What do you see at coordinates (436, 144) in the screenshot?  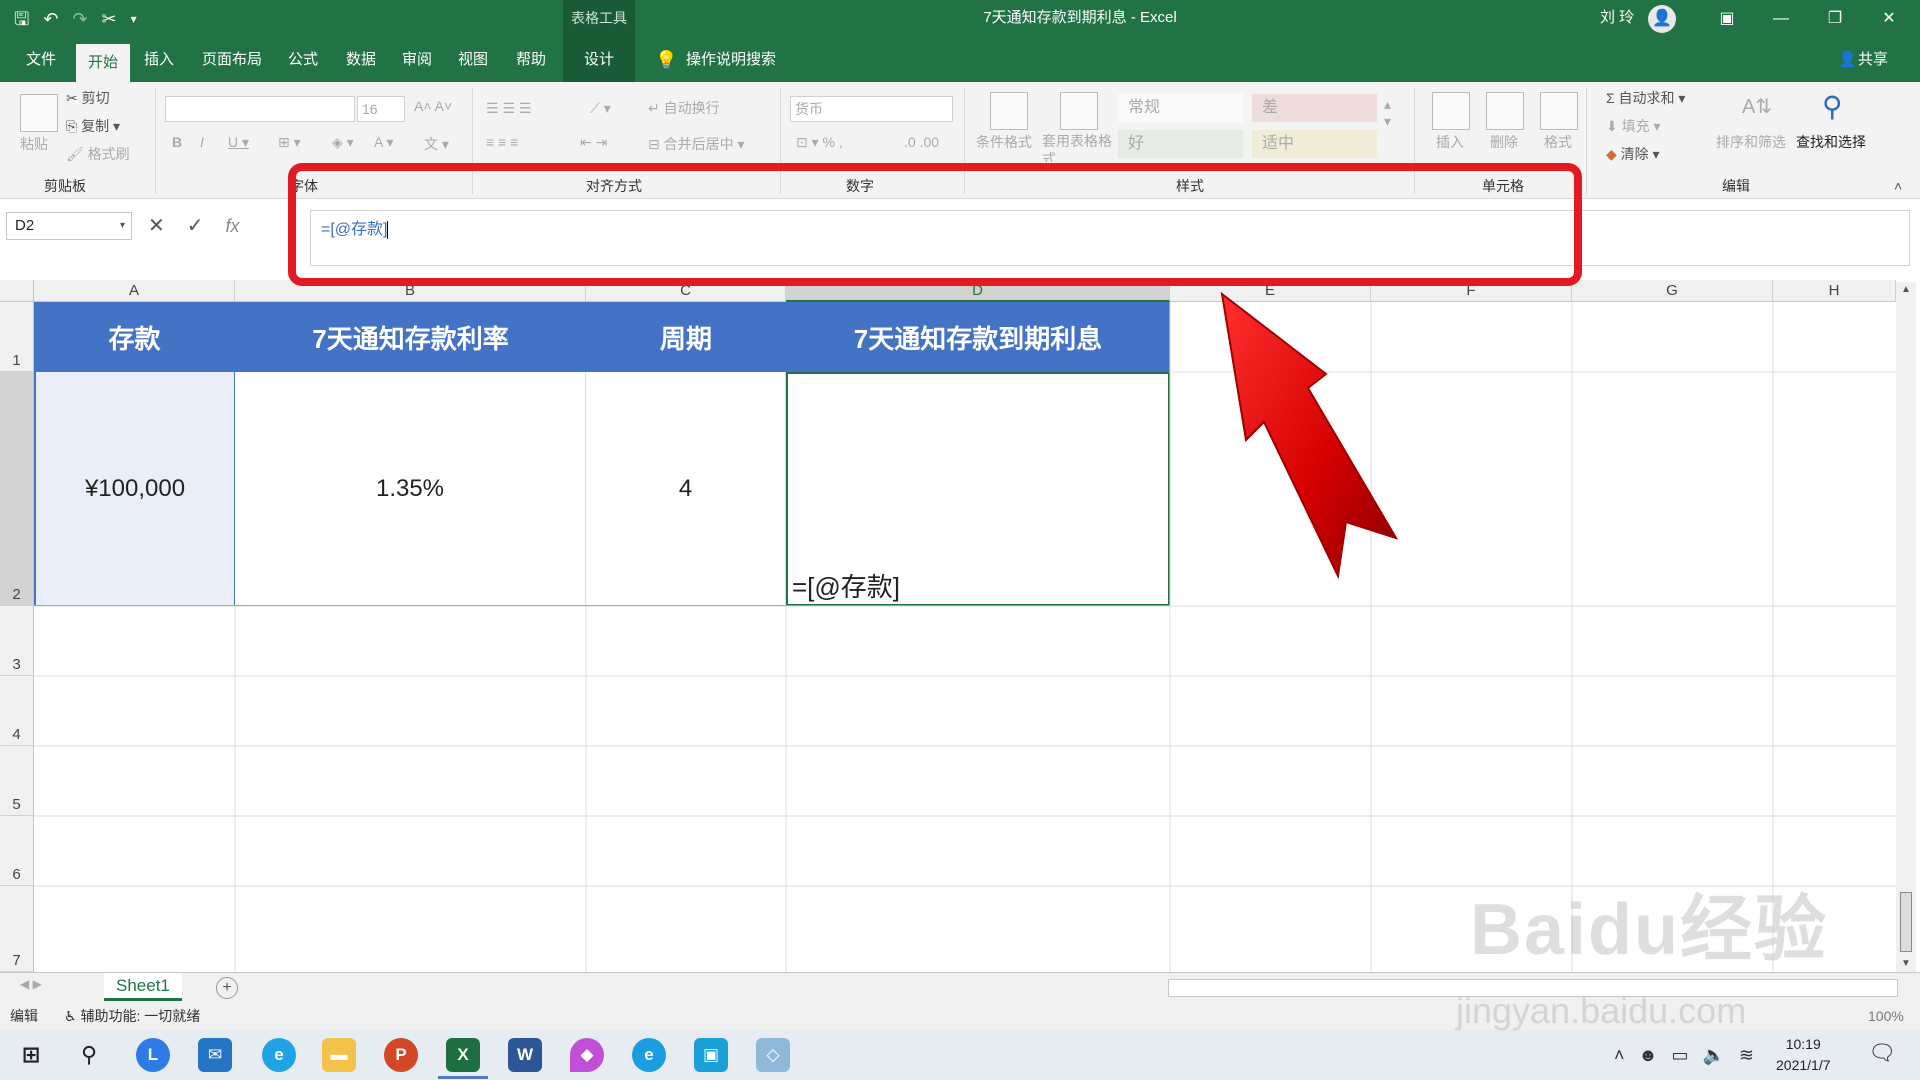 I see `phonetic-icon: 文 ▾` at bounding box center [436, 144].